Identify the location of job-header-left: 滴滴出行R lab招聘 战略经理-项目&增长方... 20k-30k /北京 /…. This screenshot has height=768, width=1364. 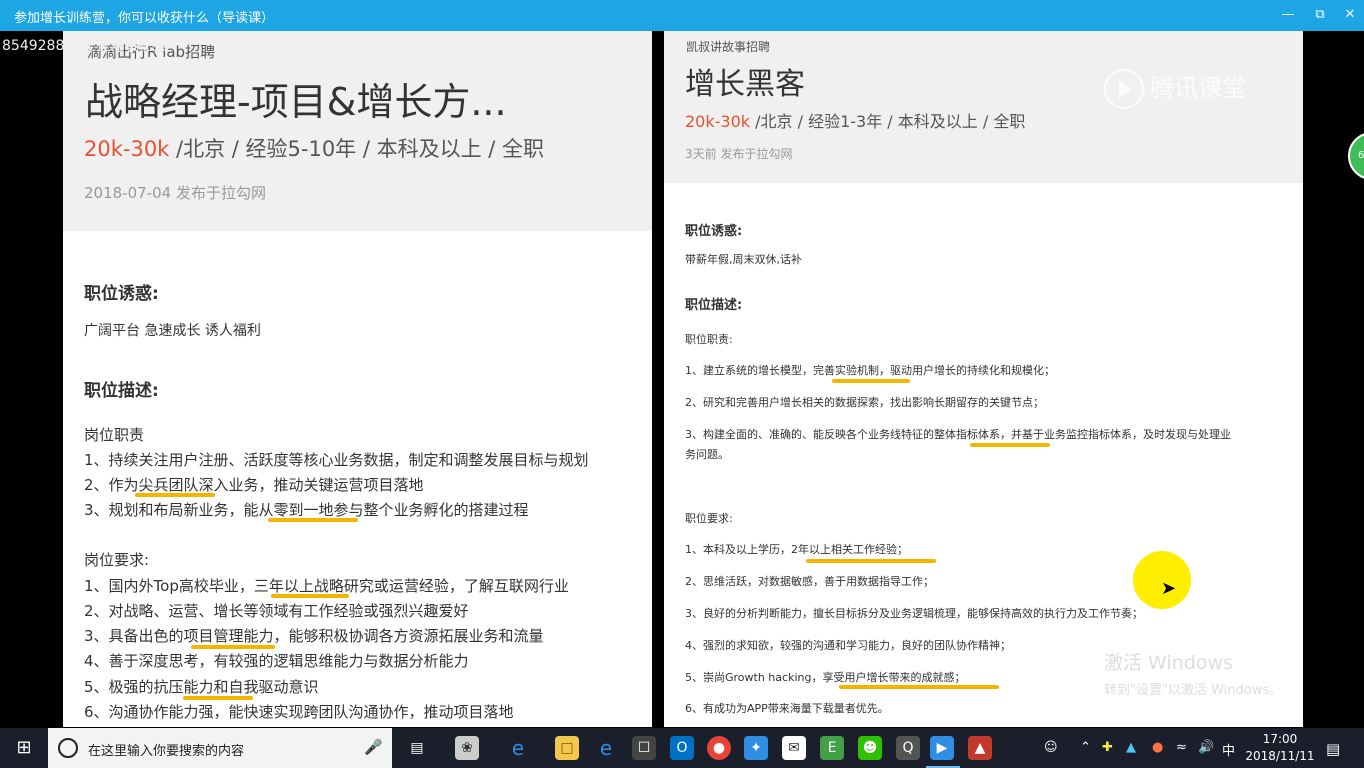
(357, 131).